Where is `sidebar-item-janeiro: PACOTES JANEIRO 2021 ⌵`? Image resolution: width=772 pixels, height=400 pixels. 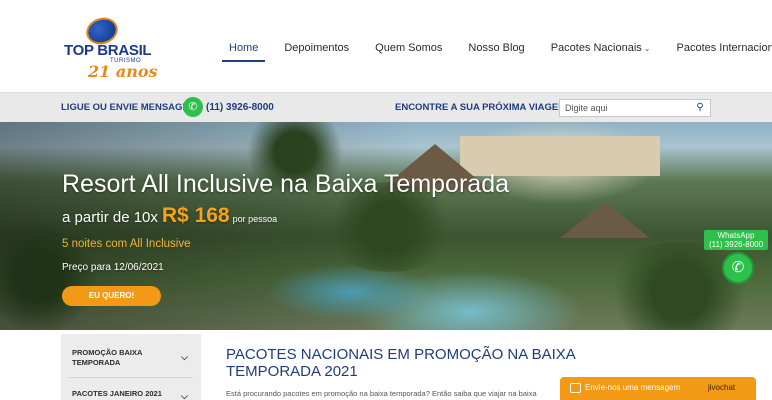
sidebar-item-janeiro: PACOTES JANEIRO 2021 ⌵ is located at coordinates (131, 394).